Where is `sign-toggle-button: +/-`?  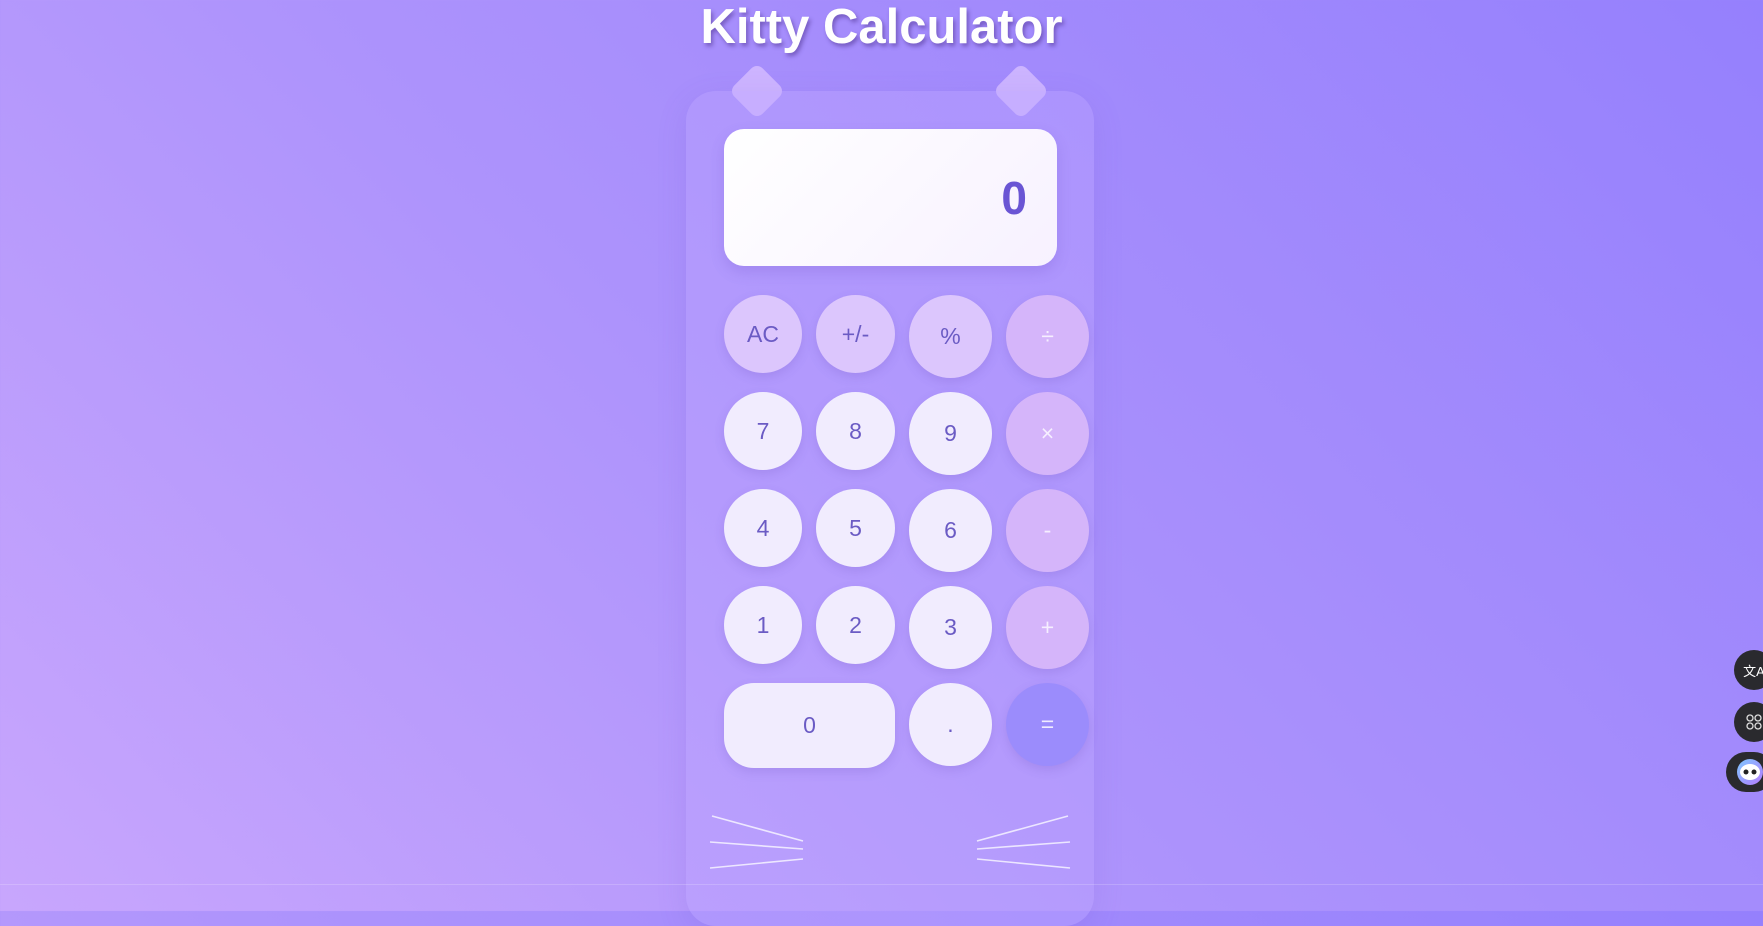 sign-toggle-button: +/- is located at coordinates (855, 334).